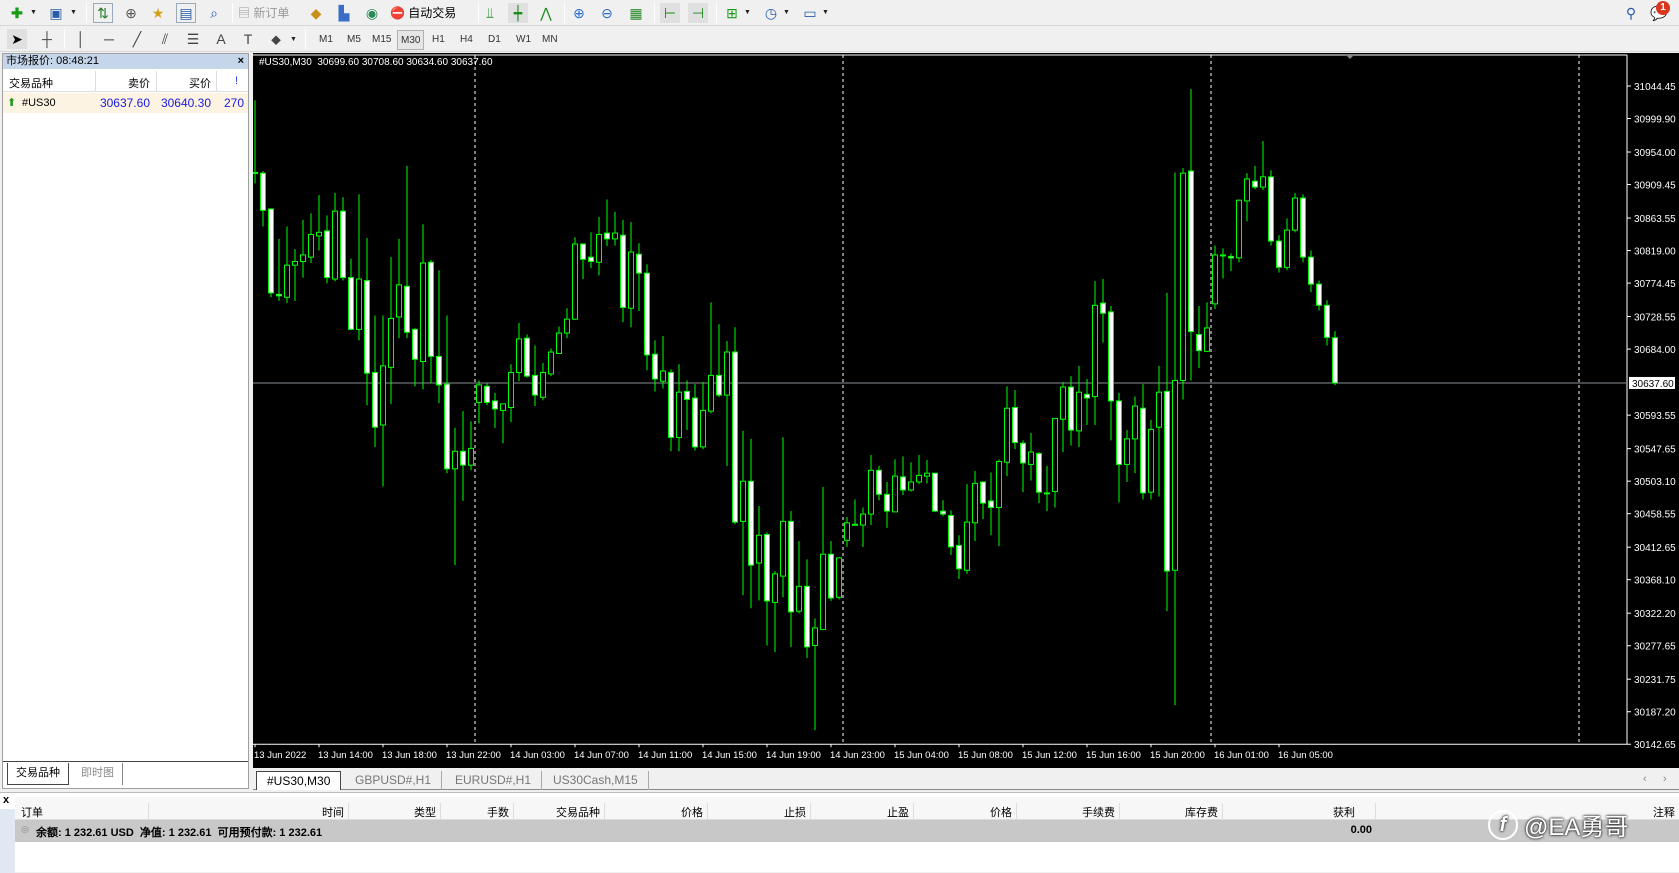 The image size is (1679, 873). What do you see at coordinates (494, 780) in the screenshot?
I see `chart-tab-eurusd-h1: EURUSD#,H1` at bounding box center [494, 780].